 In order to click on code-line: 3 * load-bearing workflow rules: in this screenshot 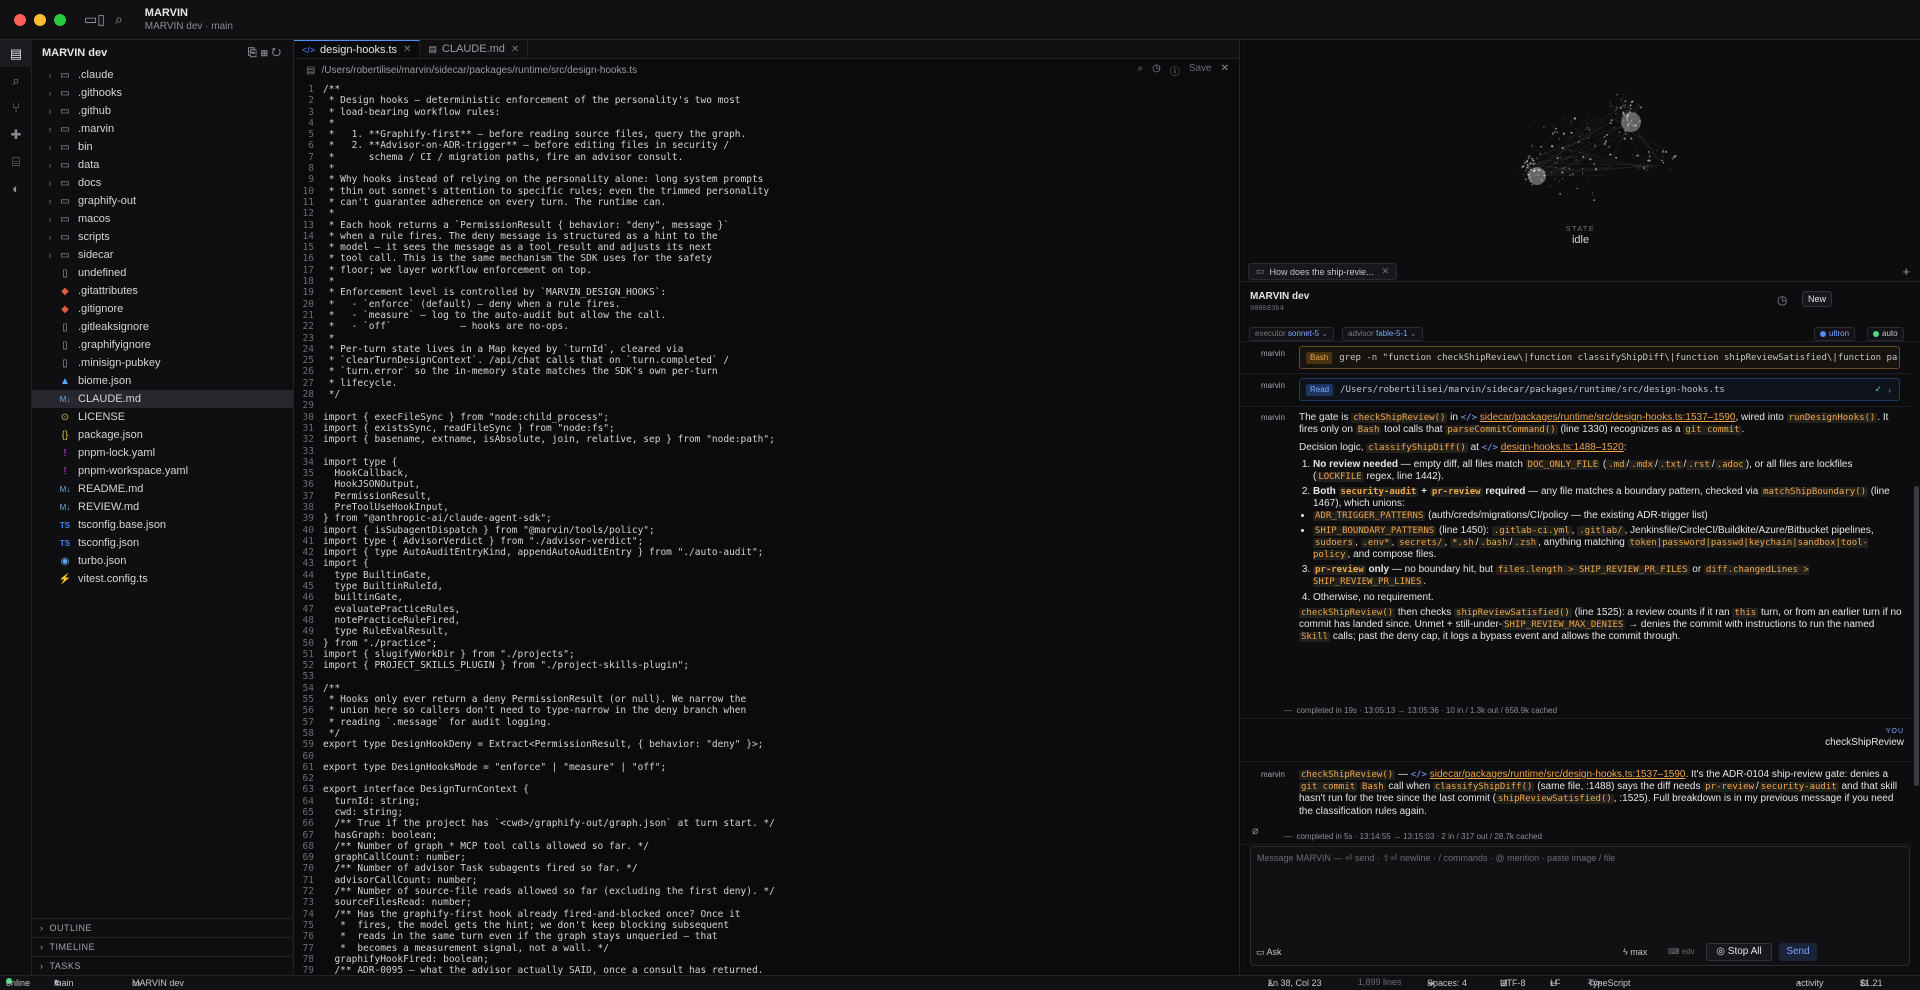, I will do `click(766, 112)`.